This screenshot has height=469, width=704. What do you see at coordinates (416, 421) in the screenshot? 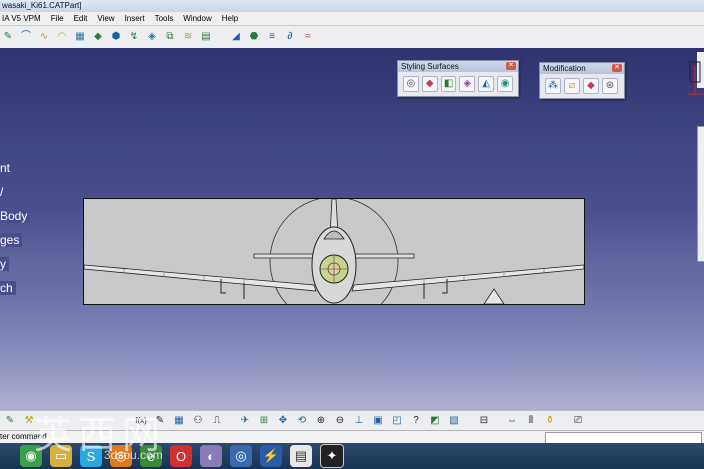
I see `hide-icon: ?` at bounding box center [416, 421].